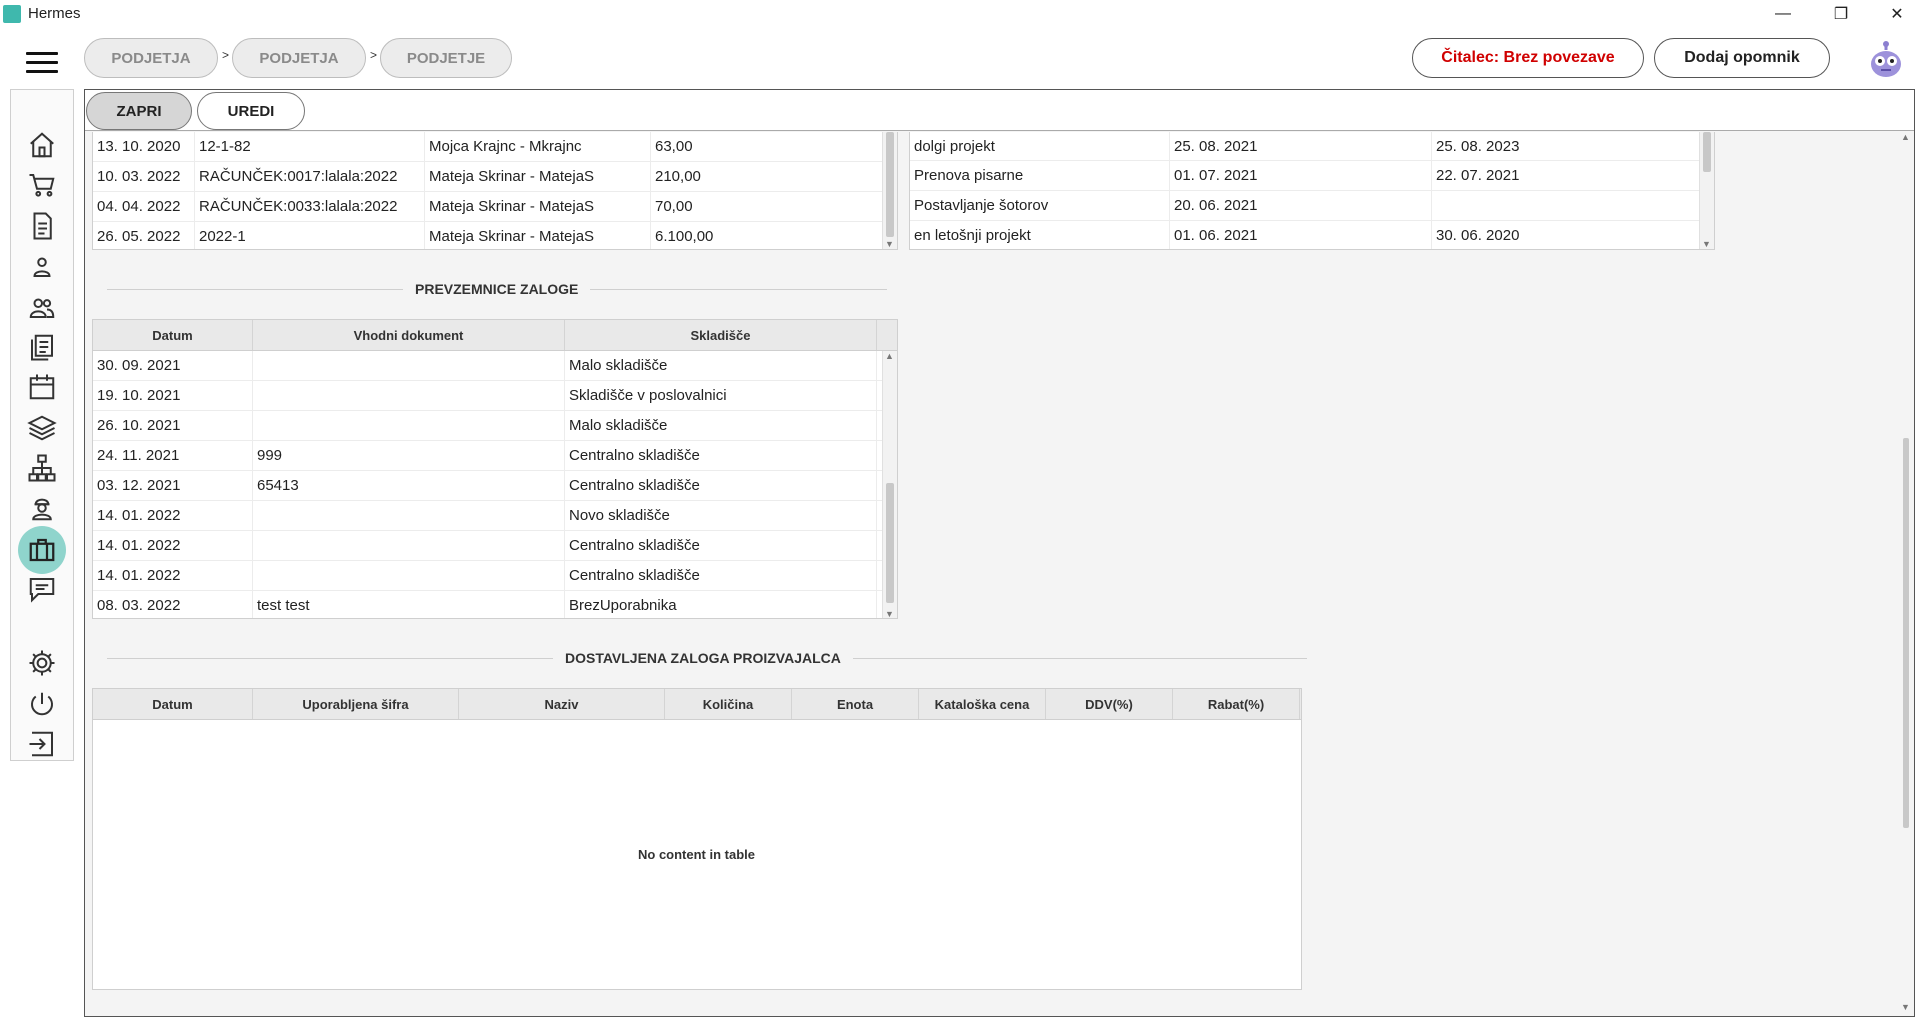  Describe the element at coordinates (299, 58) in the screenshot. I see `breadcrumb-item-2: PODJETJA` at that location.